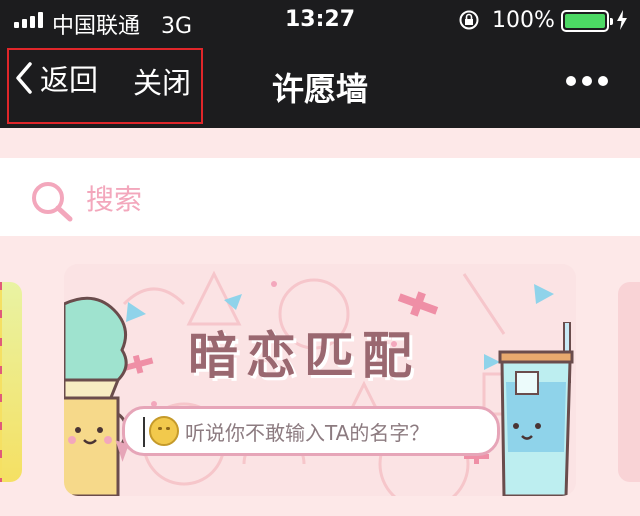 This screenshot has width=640, height=516. I want to click on chevron-left-icon, so click(24, 78).